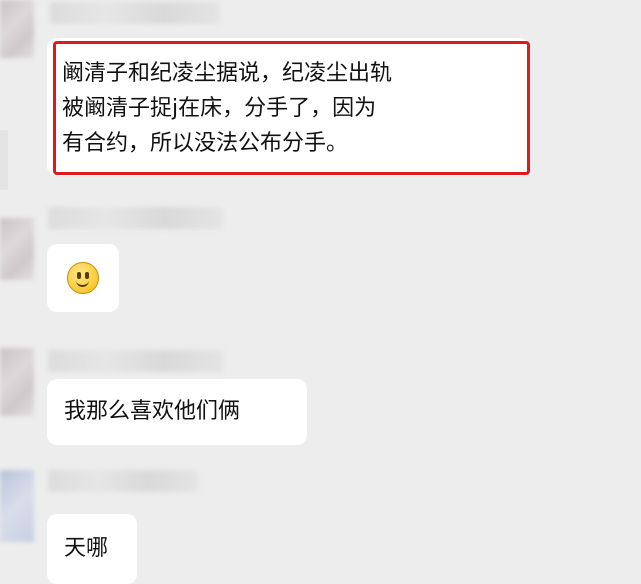 This screenshot has width=641, height=584. What do you see at coordinates (86, 548) in the screenshot?
I see `message-text-4: 天哪` at bounding box center [86, 548].